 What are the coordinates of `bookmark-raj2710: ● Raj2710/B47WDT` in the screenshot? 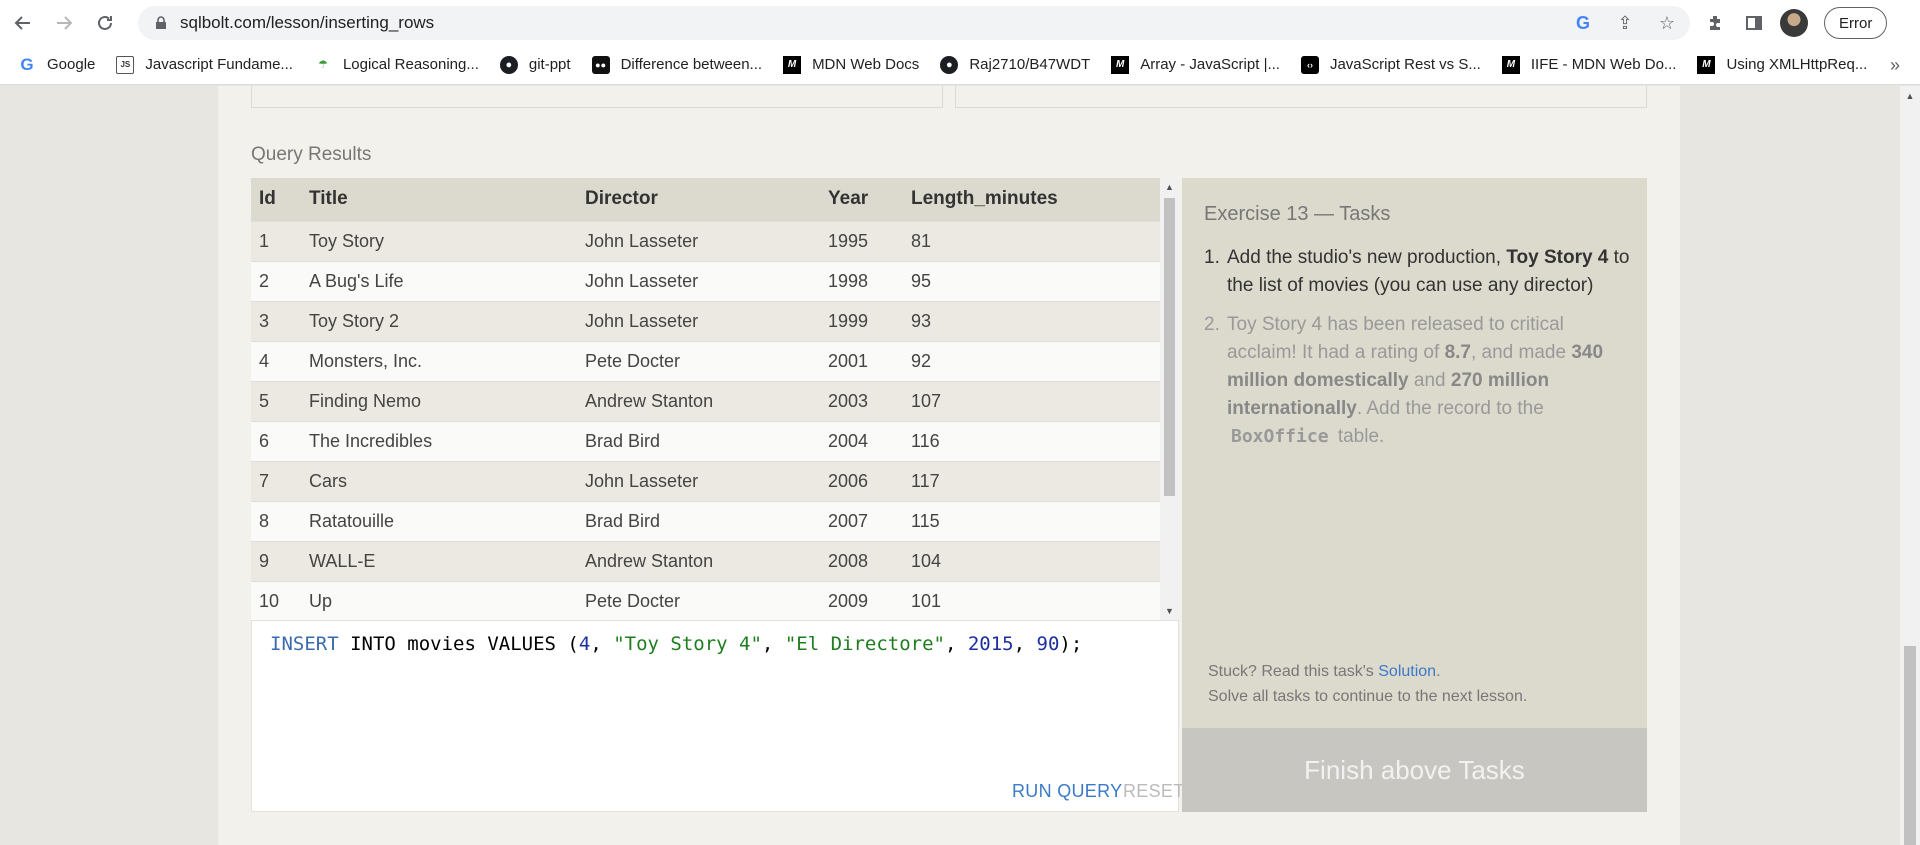 It's located at (1015, 64).